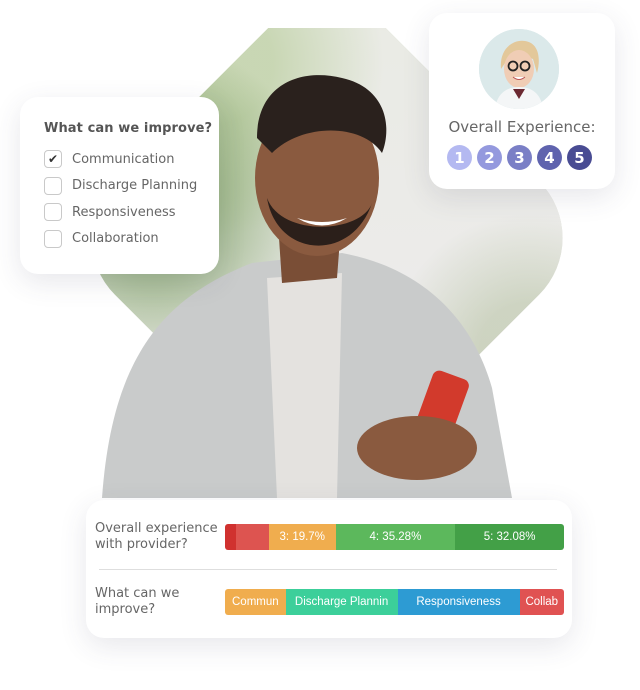 The image size is (640, 690). What do you see at coordinates (302, 537) in the screenshot?
I see `bar-segment: 3: 19.7%` at bounding box center [302, 537].